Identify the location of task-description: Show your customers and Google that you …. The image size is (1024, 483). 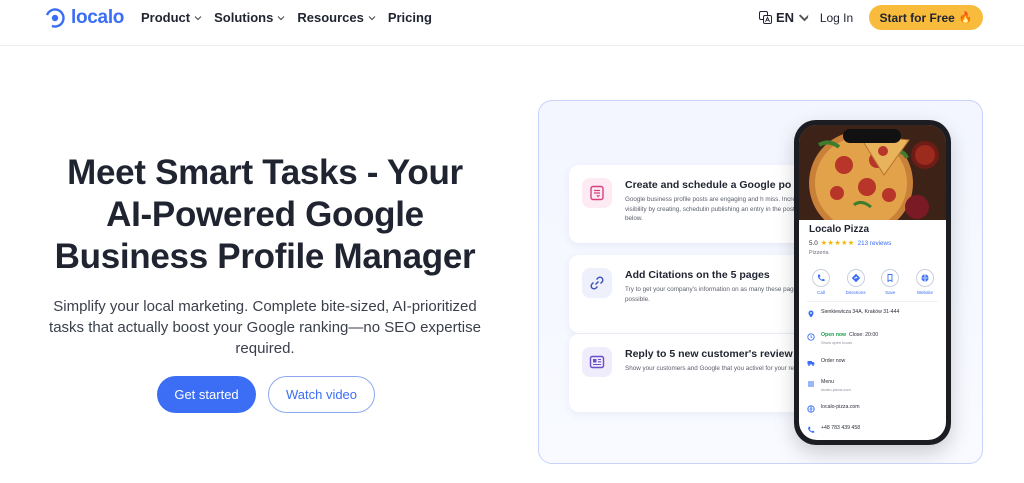
(722, 368).